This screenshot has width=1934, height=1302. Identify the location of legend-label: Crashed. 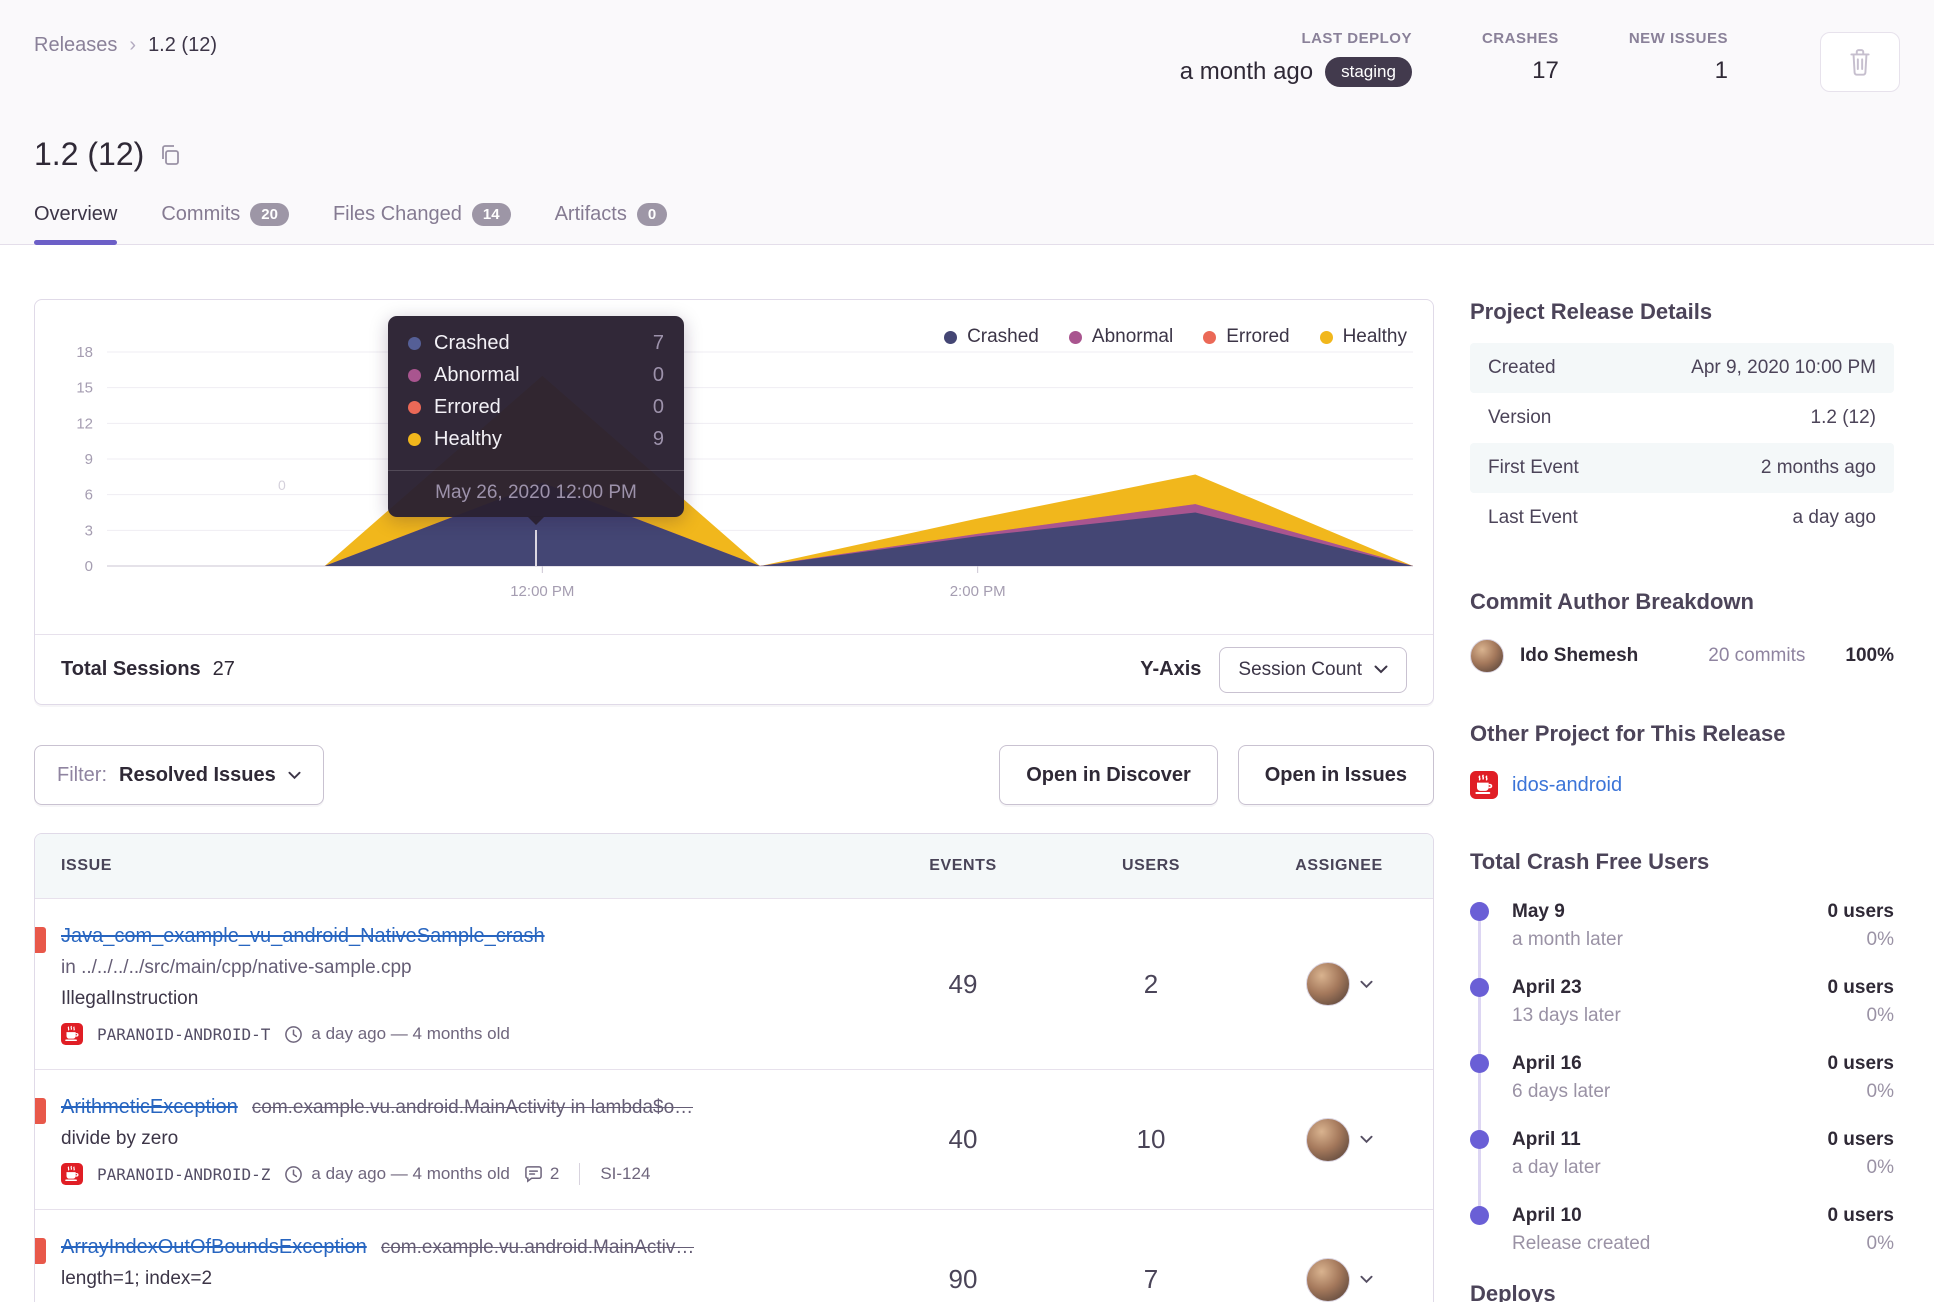
(1003, 336).